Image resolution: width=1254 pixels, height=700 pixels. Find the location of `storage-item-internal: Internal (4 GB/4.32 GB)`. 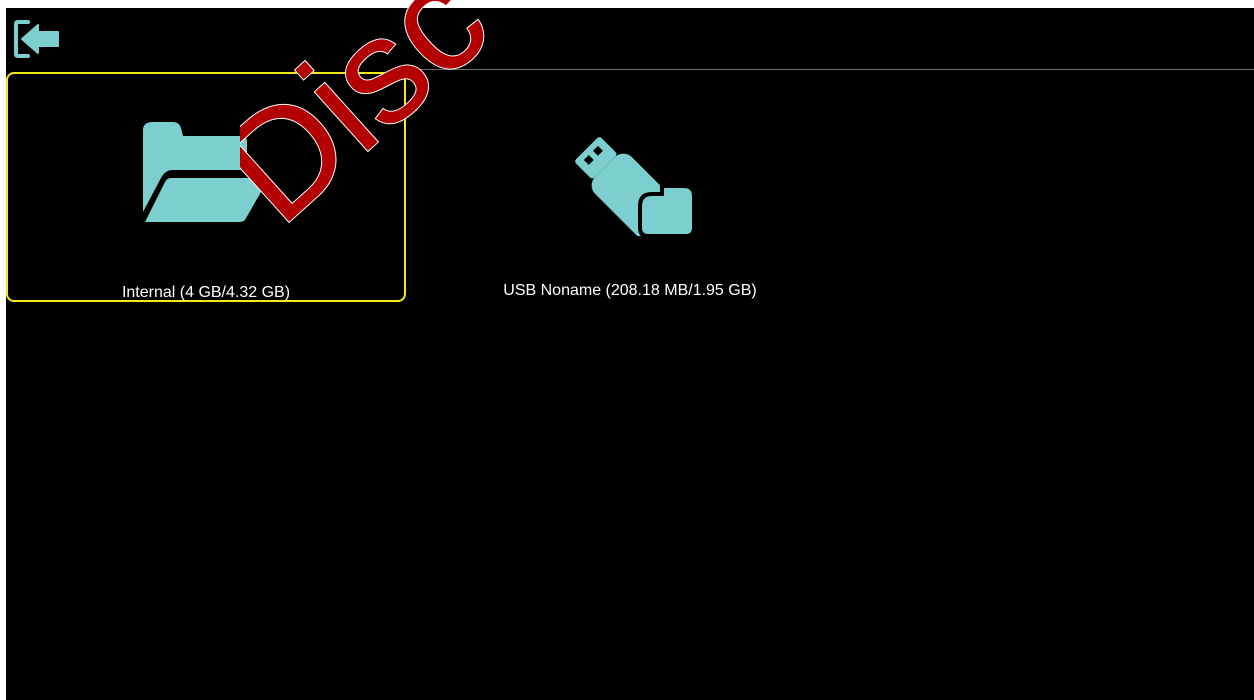

storage-item-internal: Internal (4 GB/4.32 GB) is located at coordinates (206, 187).